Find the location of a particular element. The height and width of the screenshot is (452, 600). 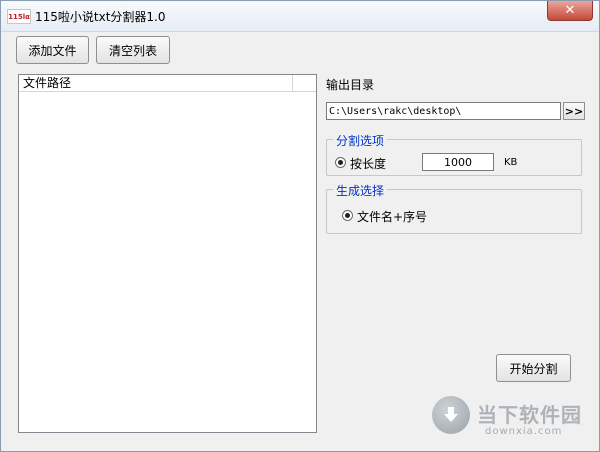

watermark-title: 当下软件园 is located at coordinates (529, 415).